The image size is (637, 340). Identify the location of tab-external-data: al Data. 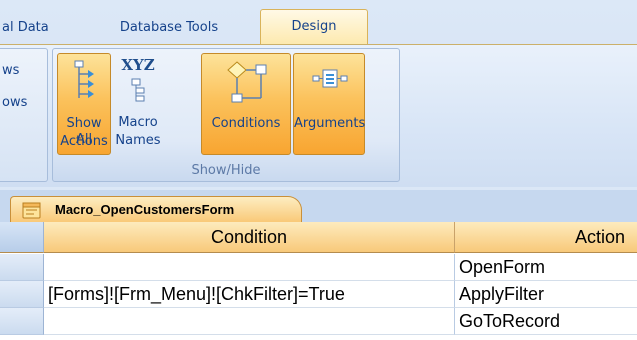
(35, 28).